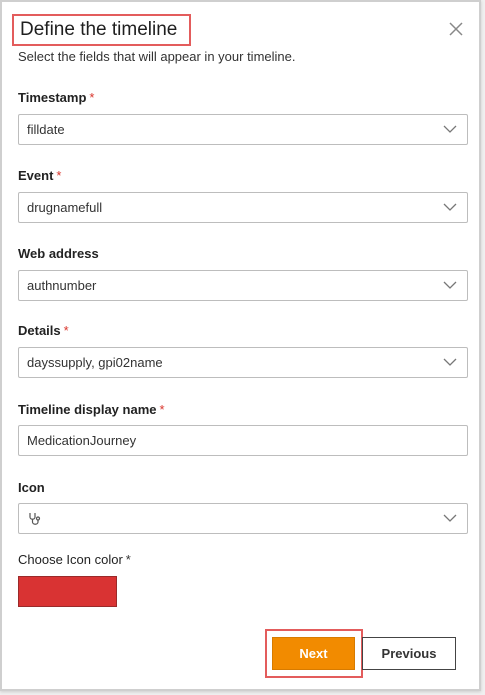 The width and height of the screenshot is (485, 695). I want to click on timestamp-label: Timestamp *, so click(56, 97).